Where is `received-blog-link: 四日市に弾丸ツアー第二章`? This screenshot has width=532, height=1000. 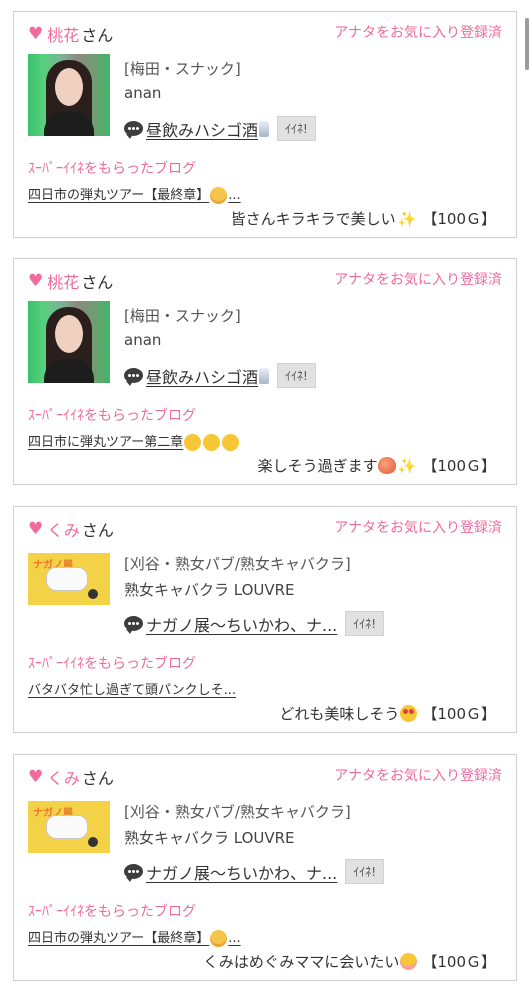 received-blog-link: 四日市に弾丸ツアー第二章 is located at coordinates (134, 441).